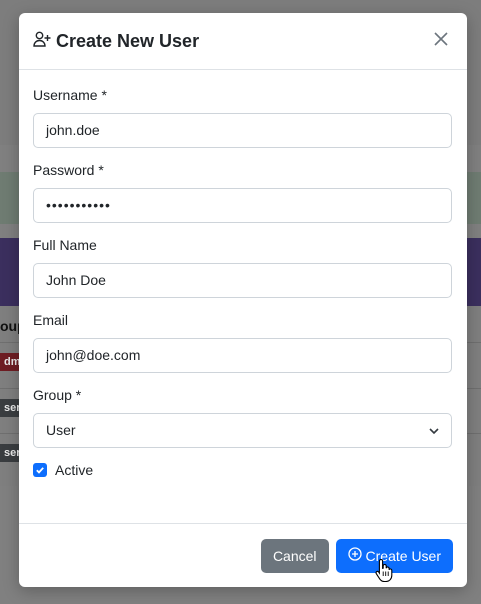 This screenshot has width=481, height=604. I want to click on hand-cursor-icon, so click(384, 572).